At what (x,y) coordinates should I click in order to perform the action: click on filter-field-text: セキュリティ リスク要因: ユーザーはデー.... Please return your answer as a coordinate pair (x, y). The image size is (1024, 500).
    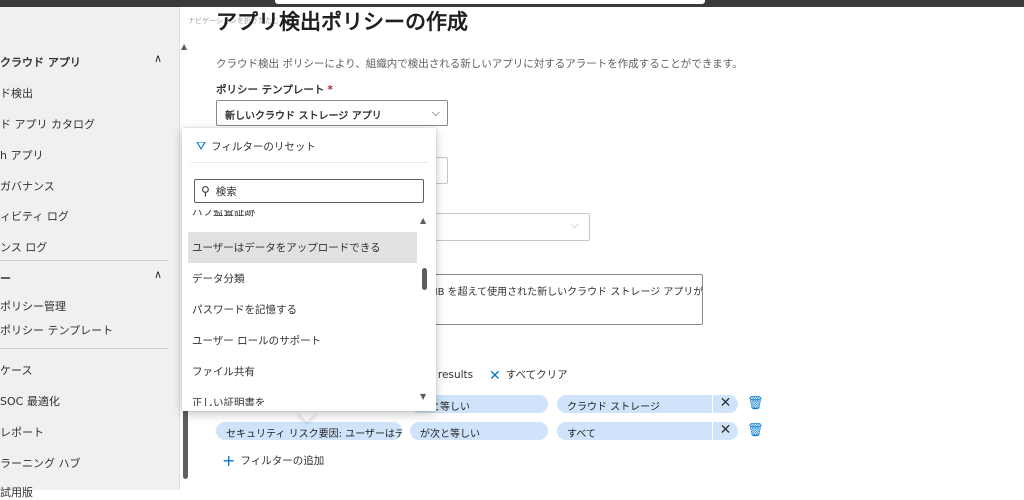
    Looking at the image, I should click on (314, 434).